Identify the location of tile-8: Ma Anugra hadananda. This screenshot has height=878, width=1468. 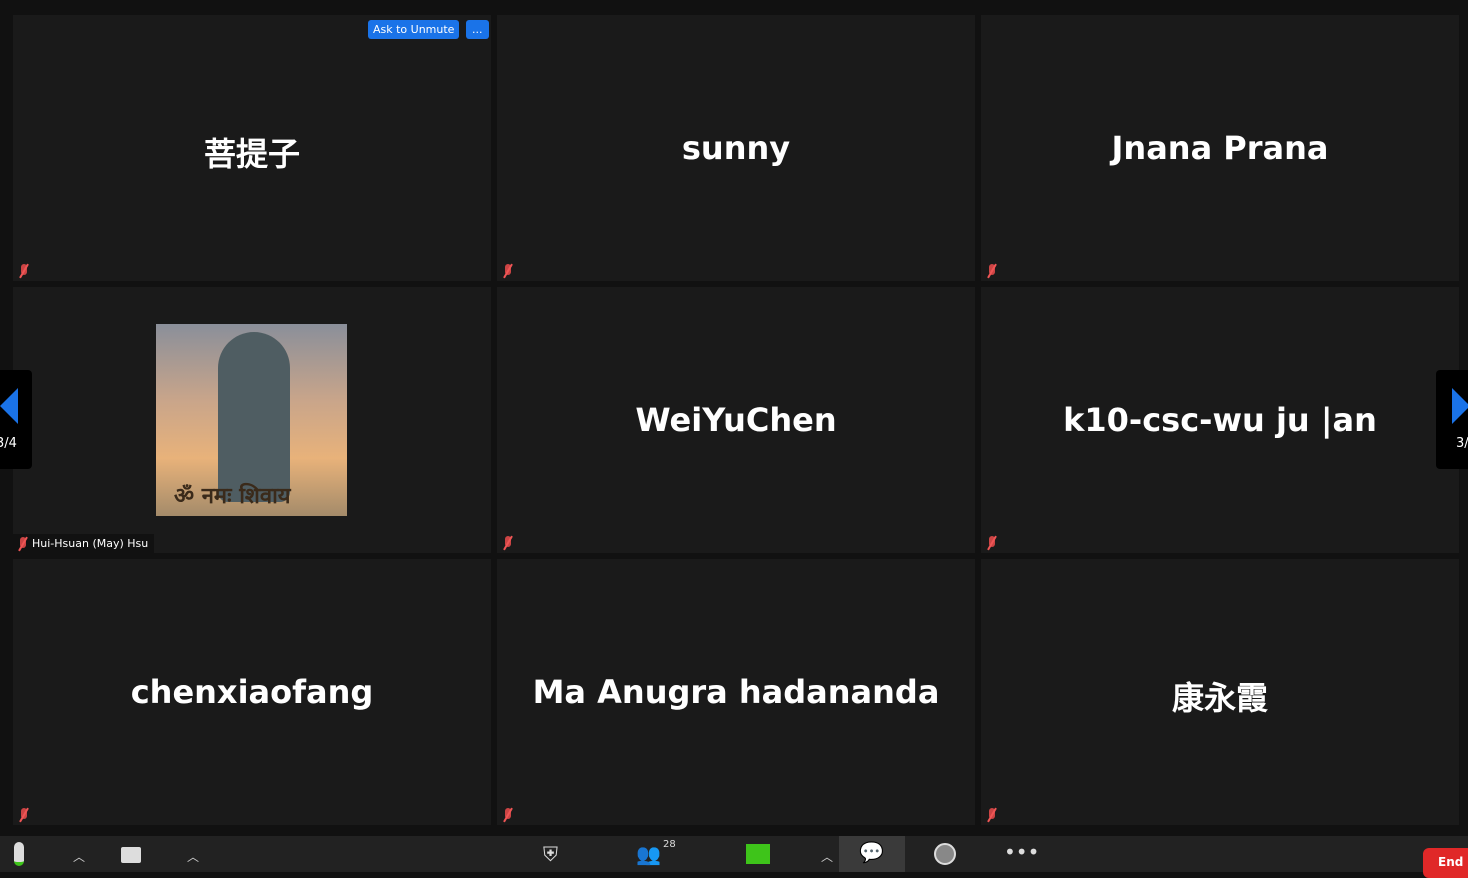
(736, 692).